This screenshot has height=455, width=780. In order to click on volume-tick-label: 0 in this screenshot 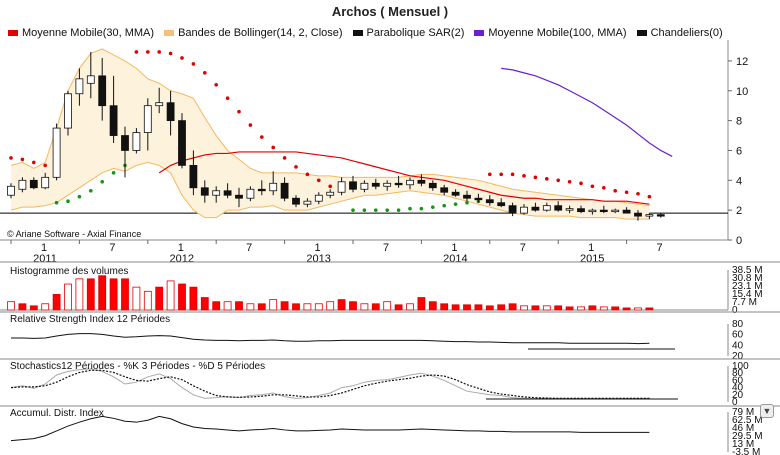, I will do `click(735, 310)`.